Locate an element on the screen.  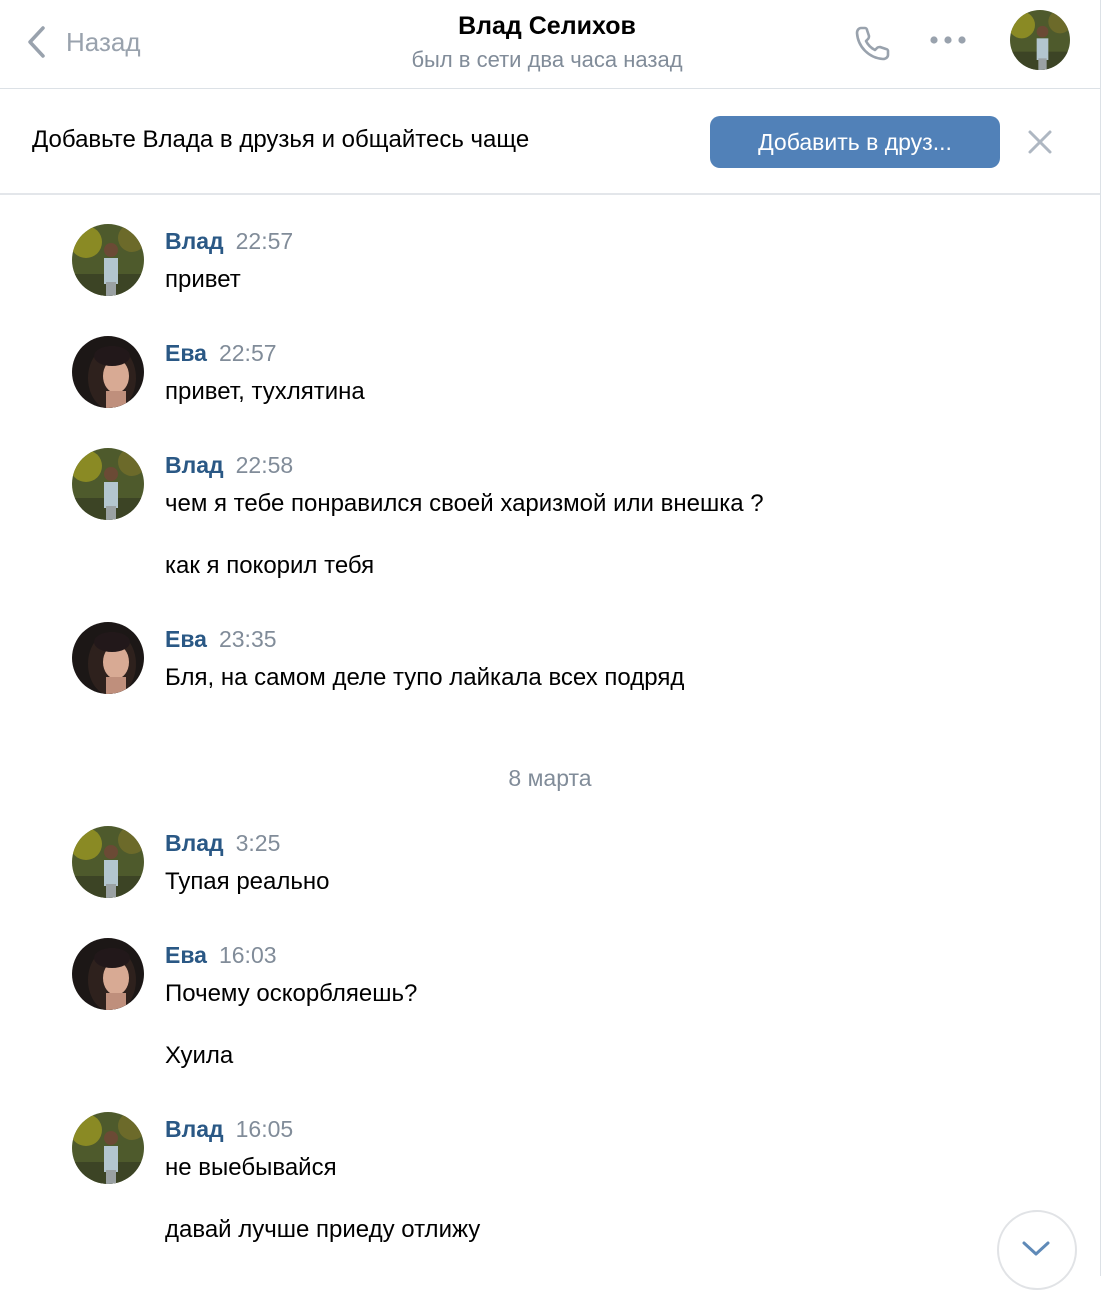
message-time: 16:05 is located at coordinates (264, 1129).